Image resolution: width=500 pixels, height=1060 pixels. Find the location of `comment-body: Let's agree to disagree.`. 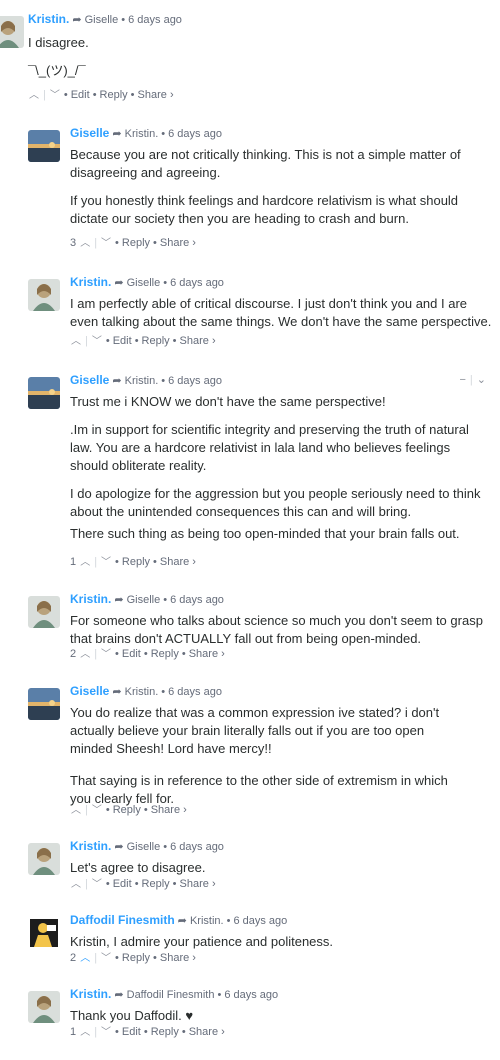

comment-body: Let's agree to disagree. is located at coordinates (281, 868).